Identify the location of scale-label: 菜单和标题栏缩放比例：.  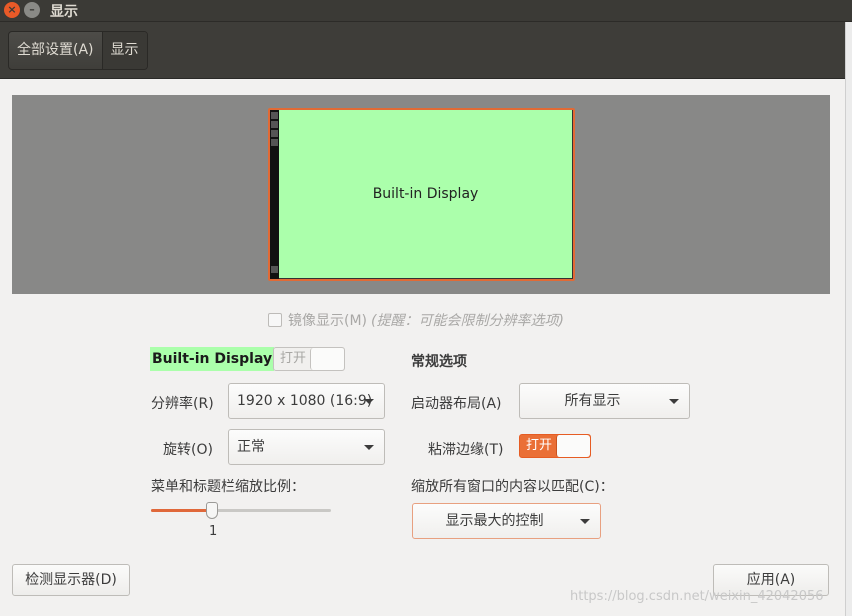
(228, 487).